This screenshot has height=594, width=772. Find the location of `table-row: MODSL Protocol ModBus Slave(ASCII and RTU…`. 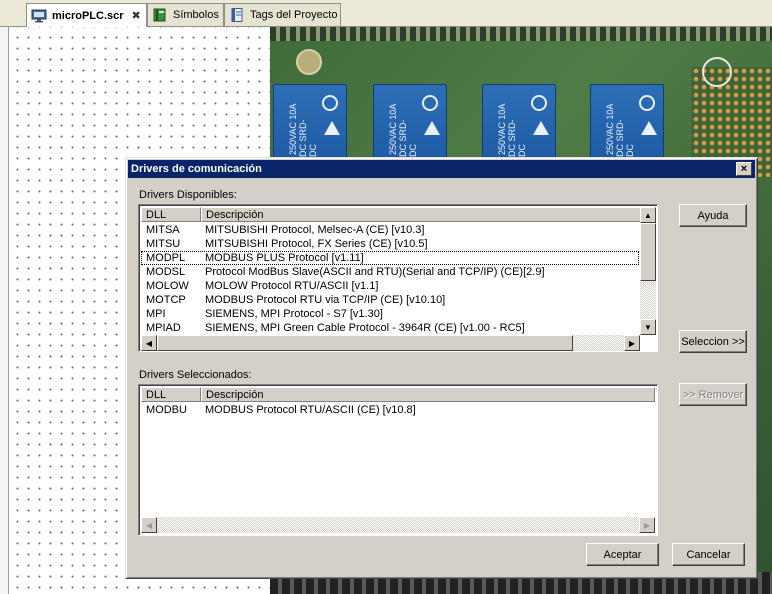

table-row: MODSL Protocol ModBus Slave(ASCII and RTU… is located at coordinates (390, 272).